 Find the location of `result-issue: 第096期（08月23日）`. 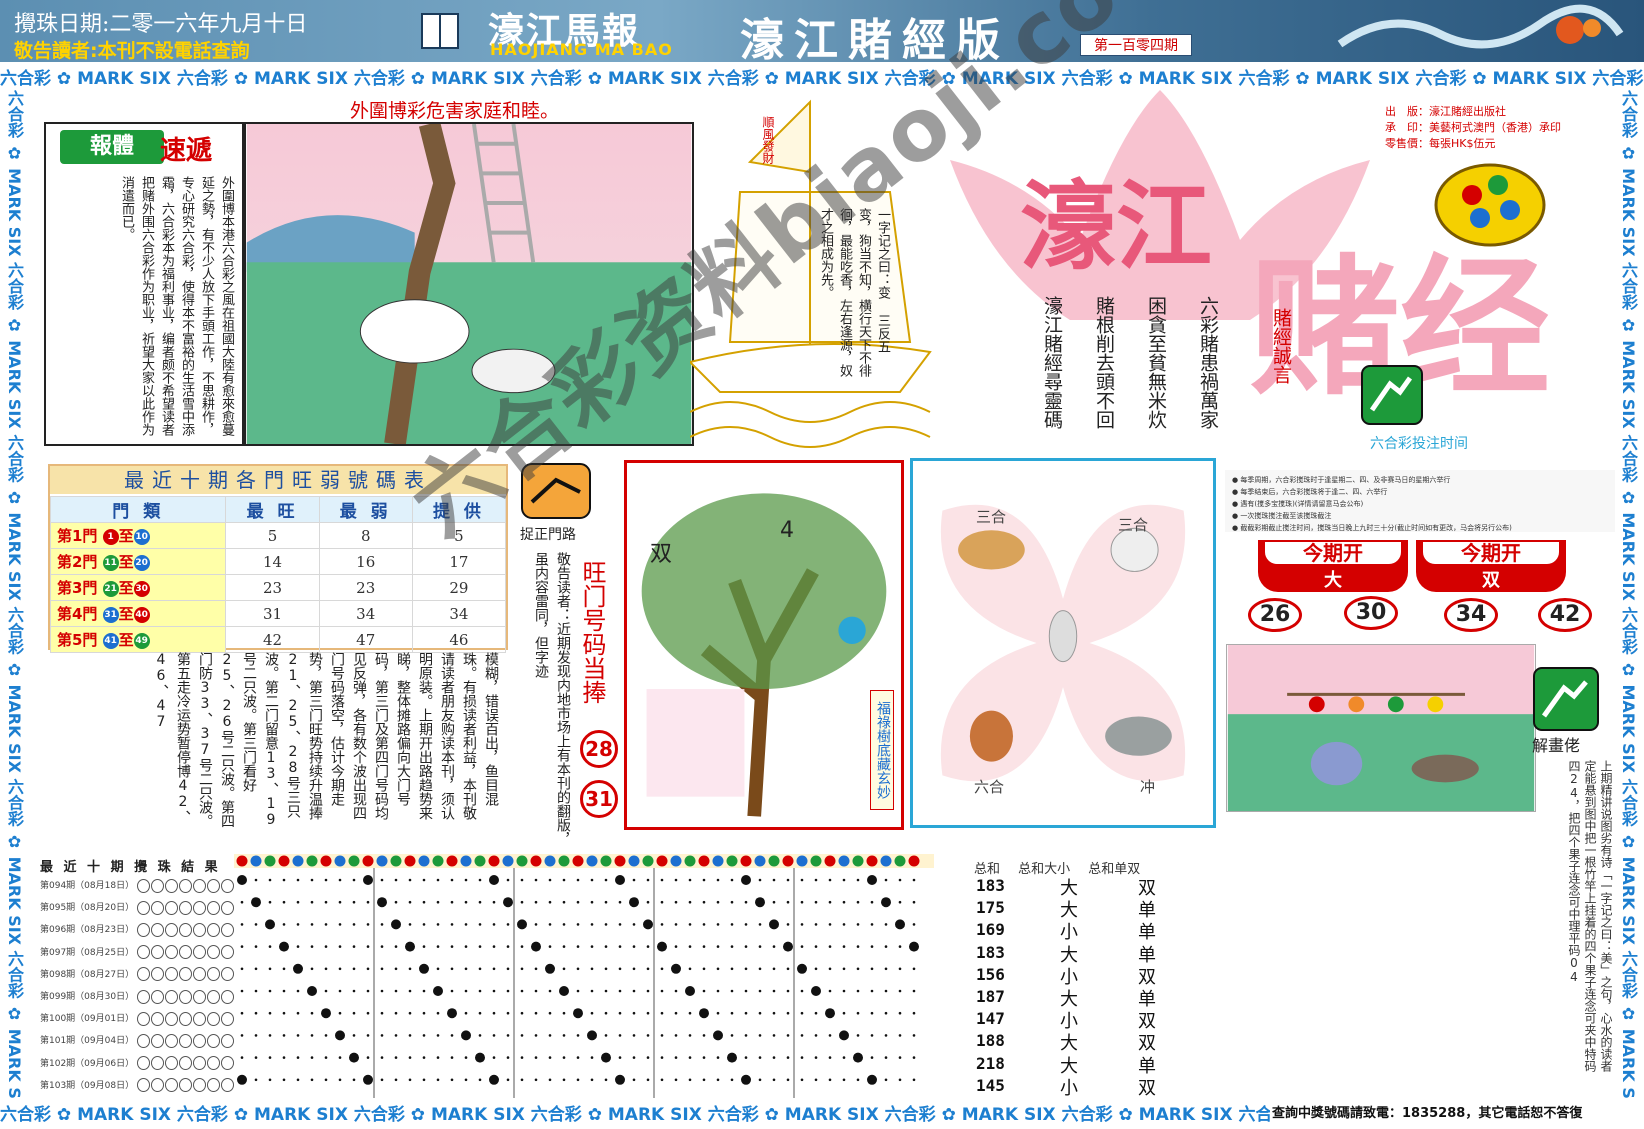

result-issue: 第096期（08月23日） is located at coordinates (87, 930).